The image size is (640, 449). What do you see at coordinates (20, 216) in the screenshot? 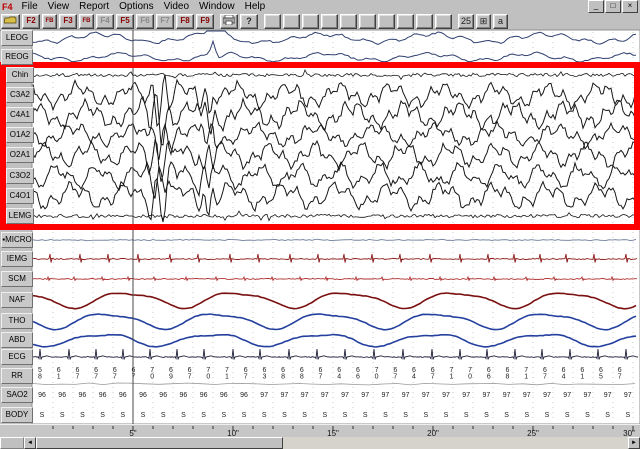
I see `channel-label-lemg: LEMG` at bounding box center [20, 216].